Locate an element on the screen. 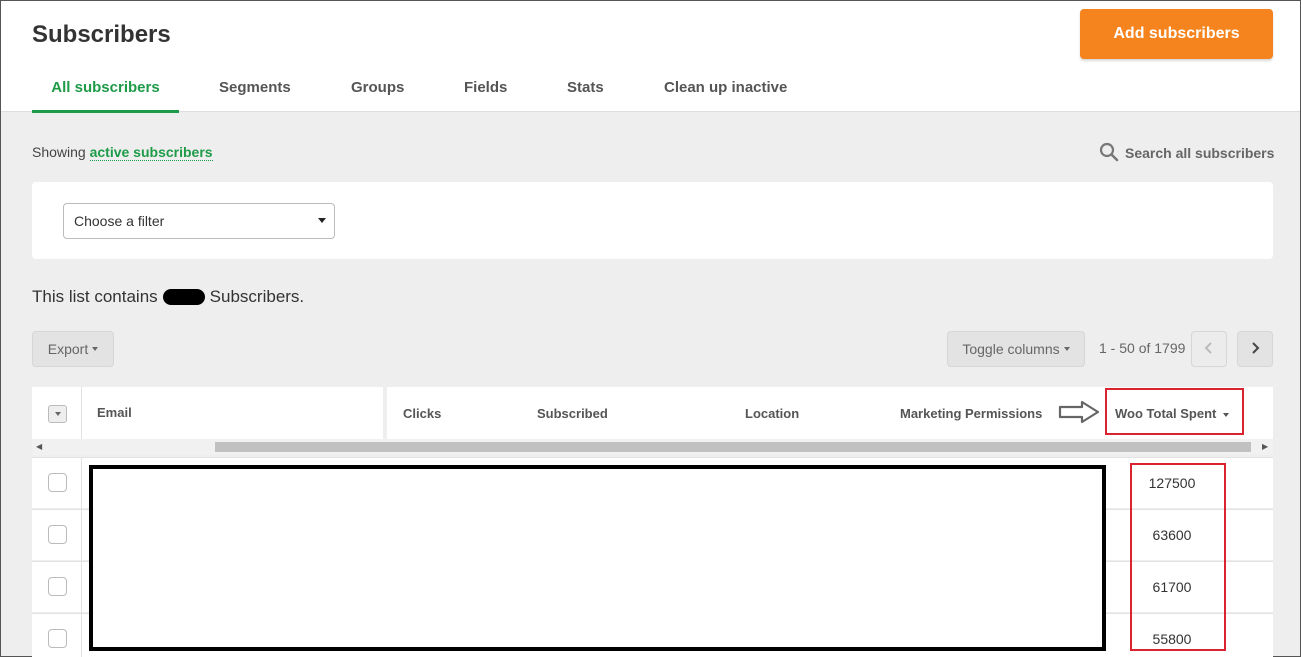 This screenshot has height=657, width=1301. export-button: Export is located at coordinates (73, 349).